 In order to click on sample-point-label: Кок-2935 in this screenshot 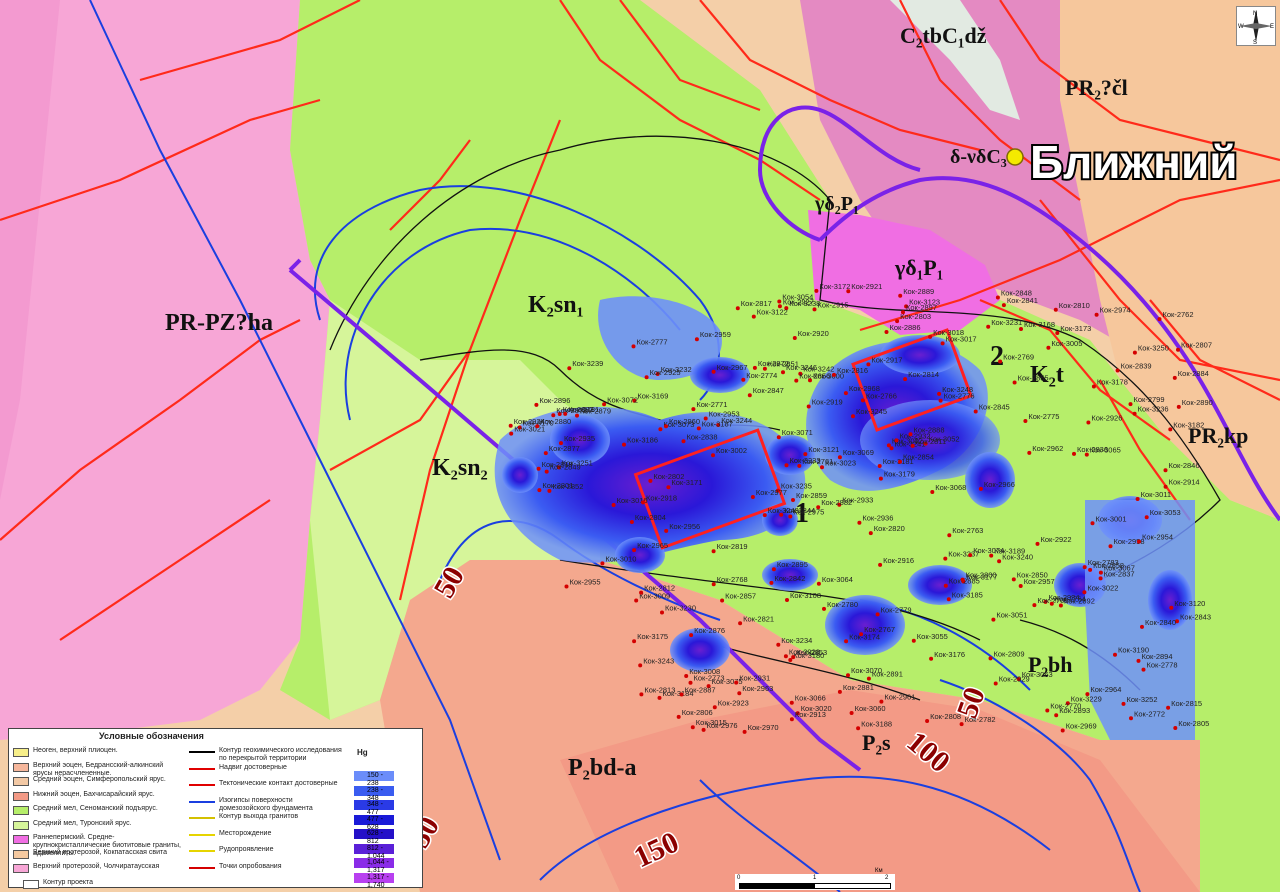, I will do `click(579, 438)`.